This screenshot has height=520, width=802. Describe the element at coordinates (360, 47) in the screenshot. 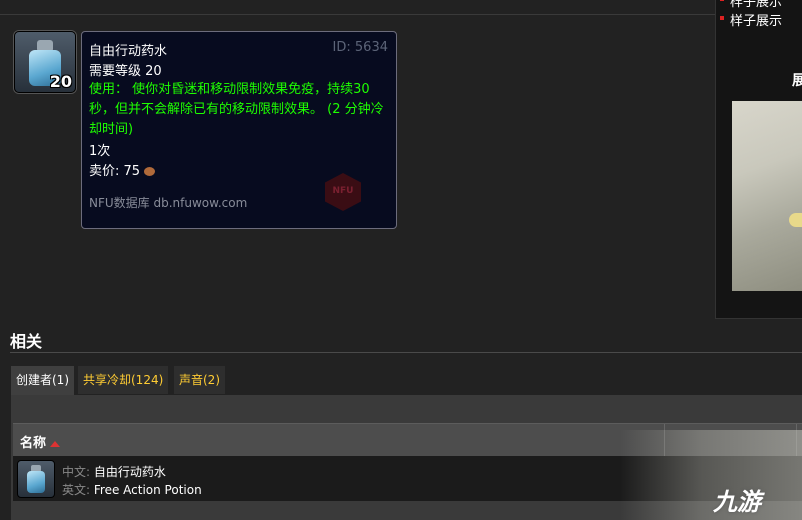

I see `item-id: ID: 5634` at that location.